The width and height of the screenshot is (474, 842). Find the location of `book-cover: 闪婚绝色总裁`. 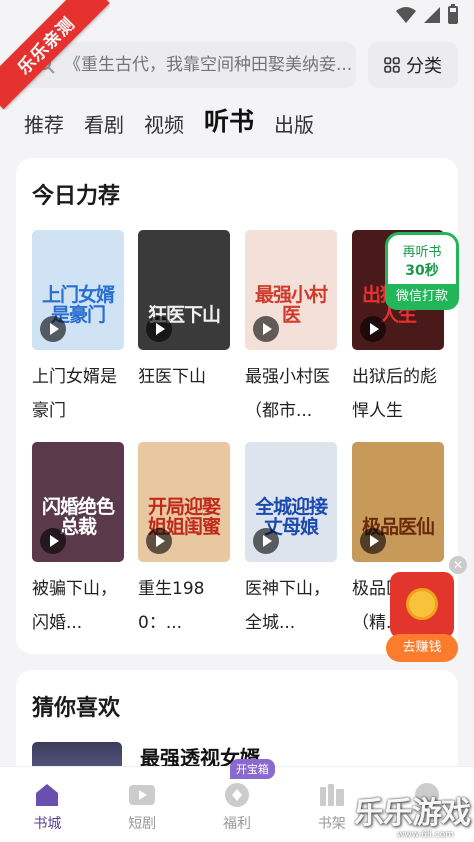

book-cover: 闪婚绝色总裁 is located at coordinates (78, 502).